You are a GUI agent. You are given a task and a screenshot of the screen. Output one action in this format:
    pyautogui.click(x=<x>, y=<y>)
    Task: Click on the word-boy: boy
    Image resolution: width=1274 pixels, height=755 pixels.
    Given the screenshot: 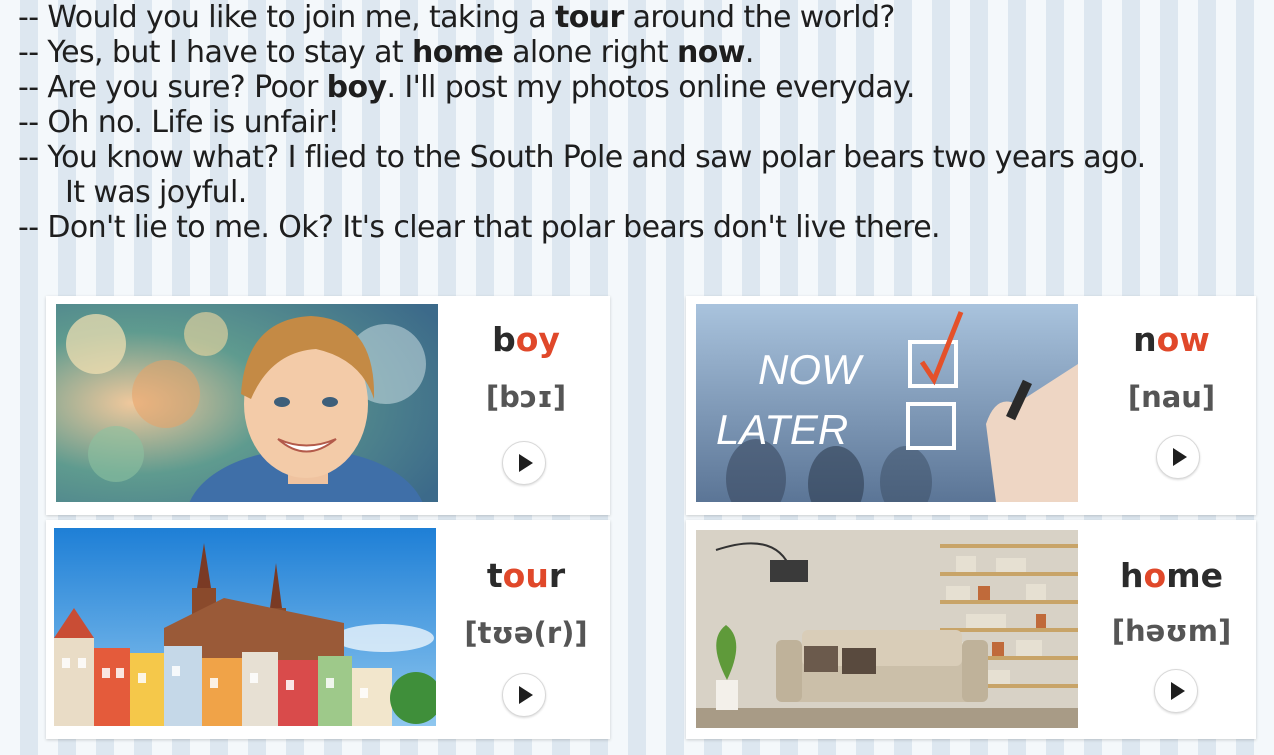 What is the action you would take?
    pyautogui.click(x=526, y=339)
    